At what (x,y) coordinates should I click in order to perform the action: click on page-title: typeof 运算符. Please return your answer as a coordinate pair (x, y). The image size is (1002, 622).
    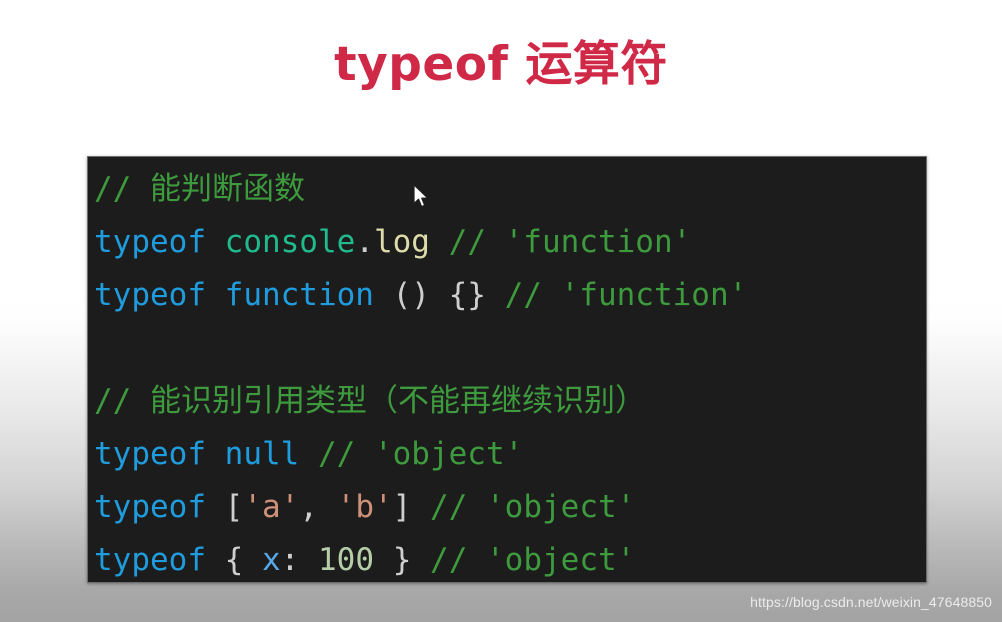
    Looking at the image, I should click on (501, 64).